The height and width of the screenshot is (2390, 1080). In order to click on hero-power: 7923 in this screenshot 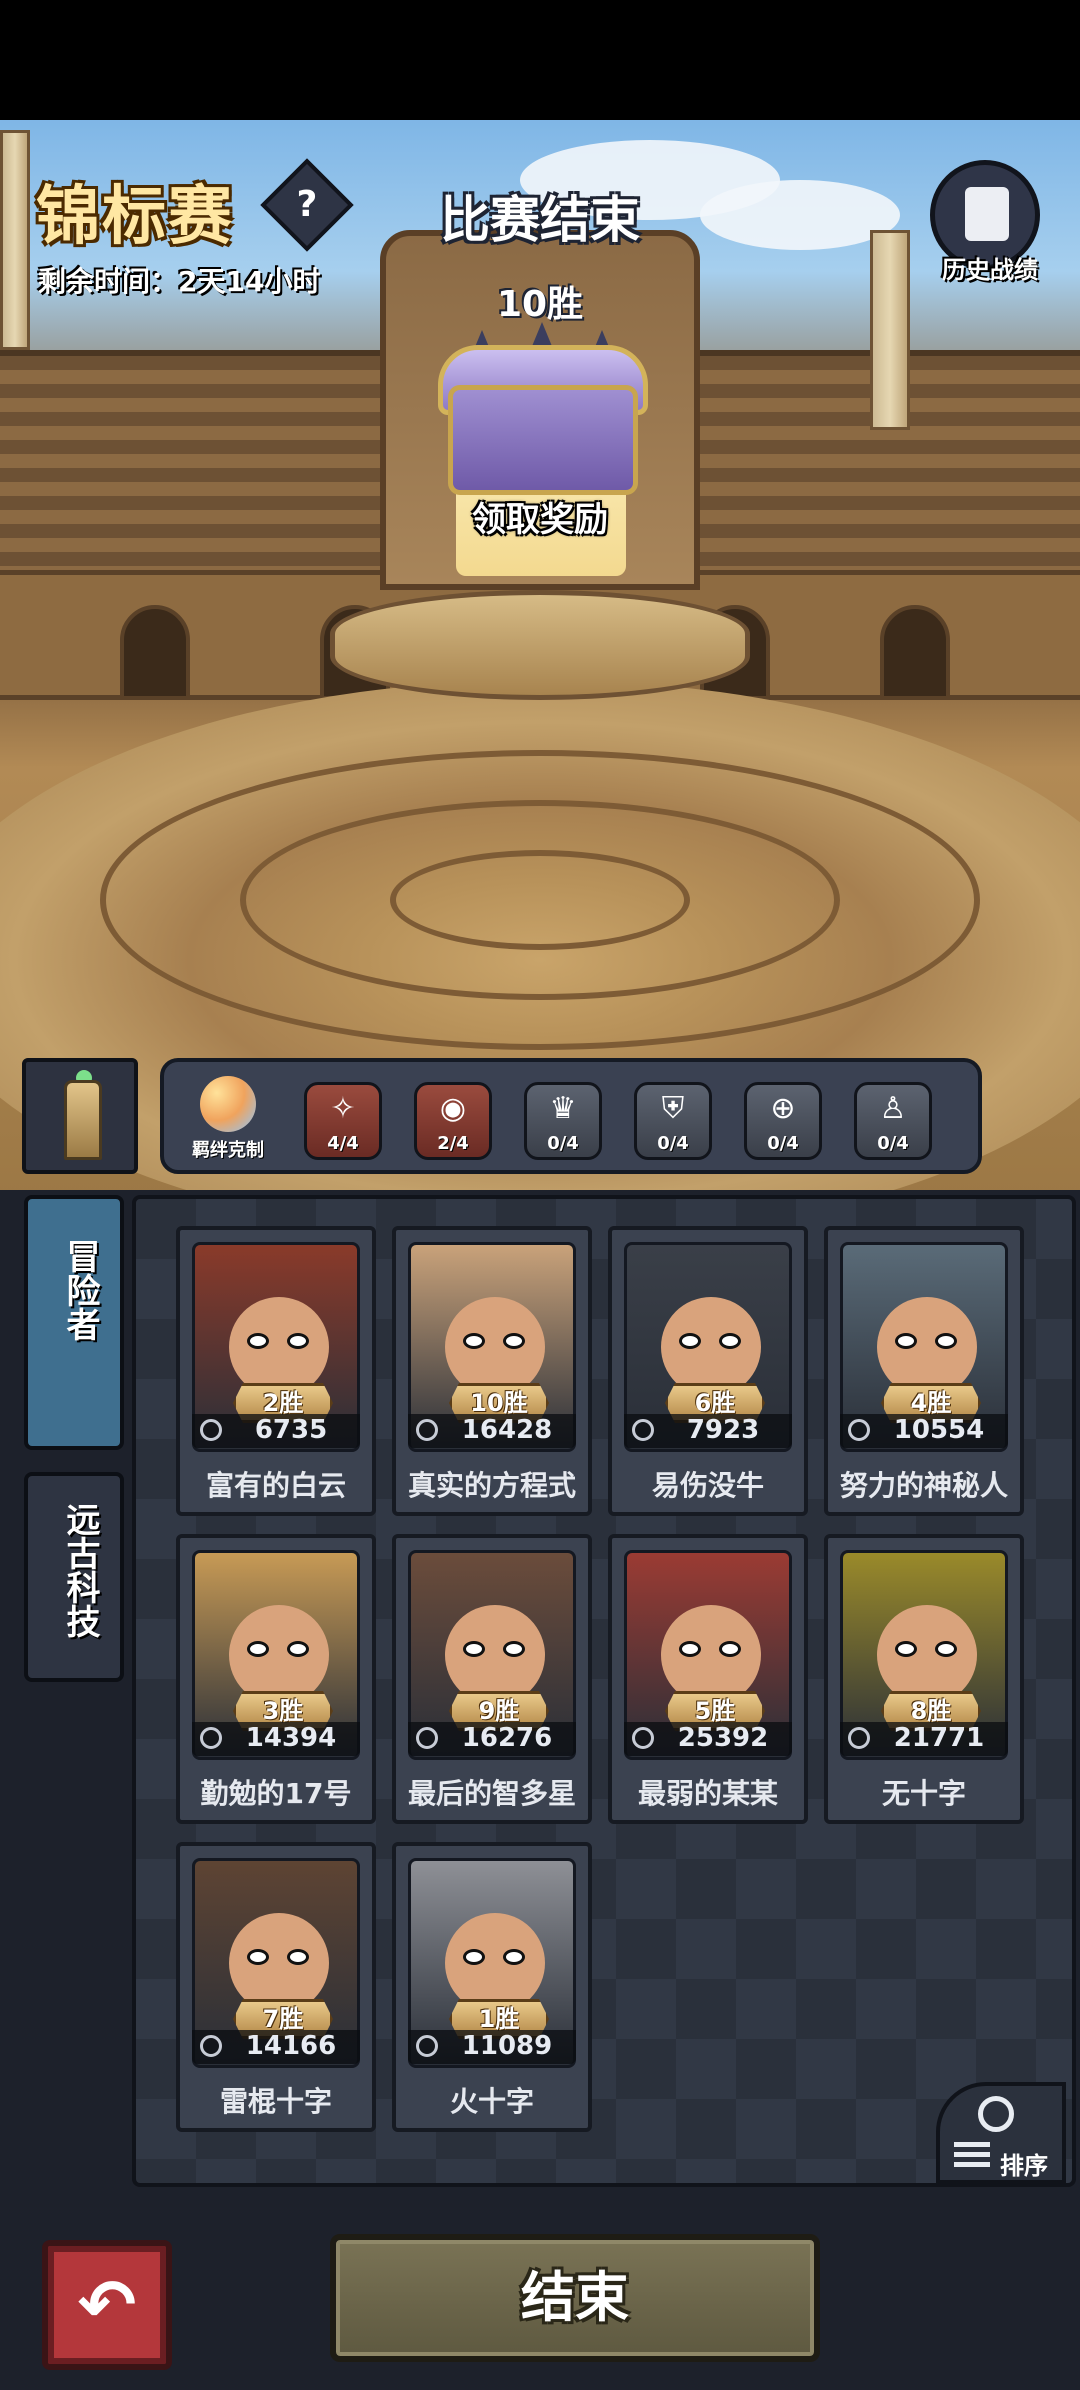, I will do `click(723, 1430)`.